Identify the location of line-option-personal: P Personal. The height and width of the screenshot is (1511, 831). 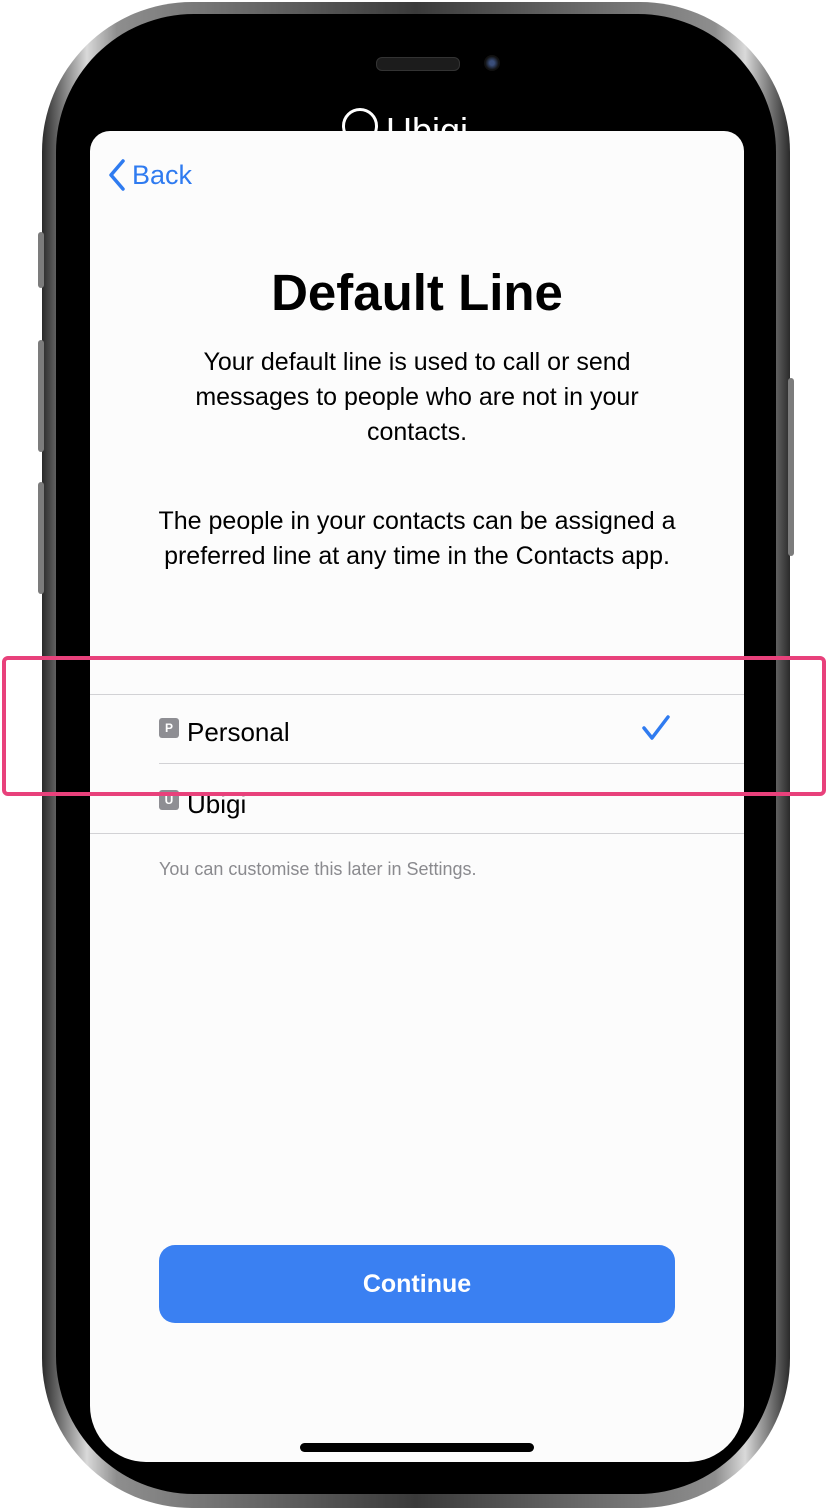
(417, 729).